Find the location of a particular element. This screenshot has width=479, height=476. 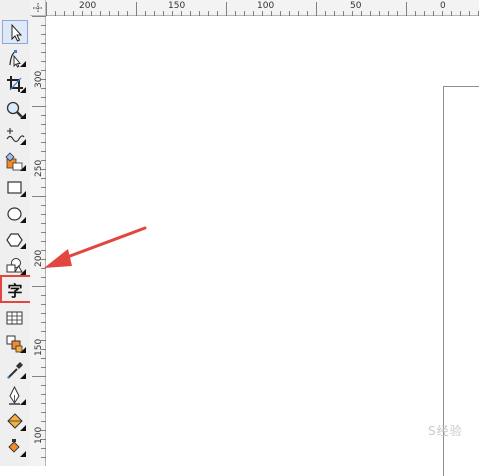

horizontal-ruler: 200 150 100 50 0 is located at coordinates (262, 8).